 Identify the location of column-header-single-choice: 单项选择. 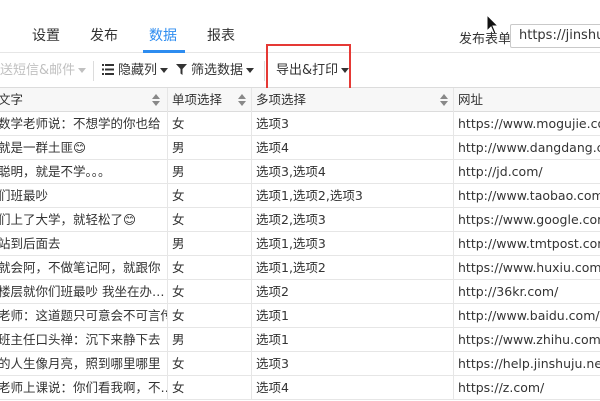
(210, 100).